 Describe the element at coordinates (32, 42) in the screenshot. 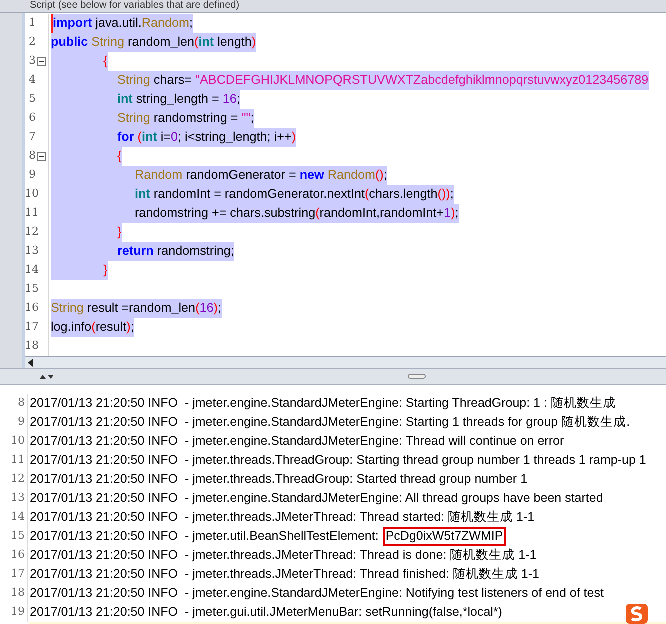

I see `line-number: 2` at that location.